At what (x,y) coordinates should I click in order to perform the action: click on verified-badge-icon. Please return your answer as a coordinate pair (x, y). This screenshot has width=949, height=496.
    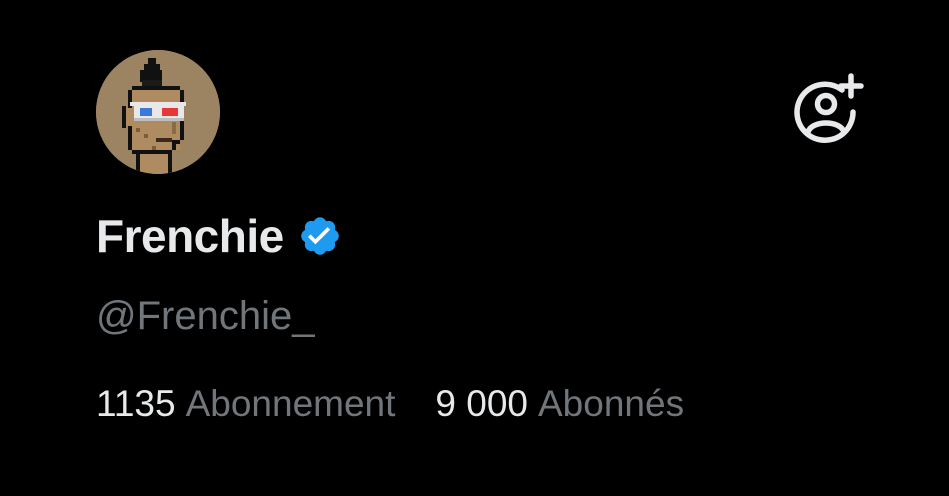
    Looking at the image, I should click on (320, 236).